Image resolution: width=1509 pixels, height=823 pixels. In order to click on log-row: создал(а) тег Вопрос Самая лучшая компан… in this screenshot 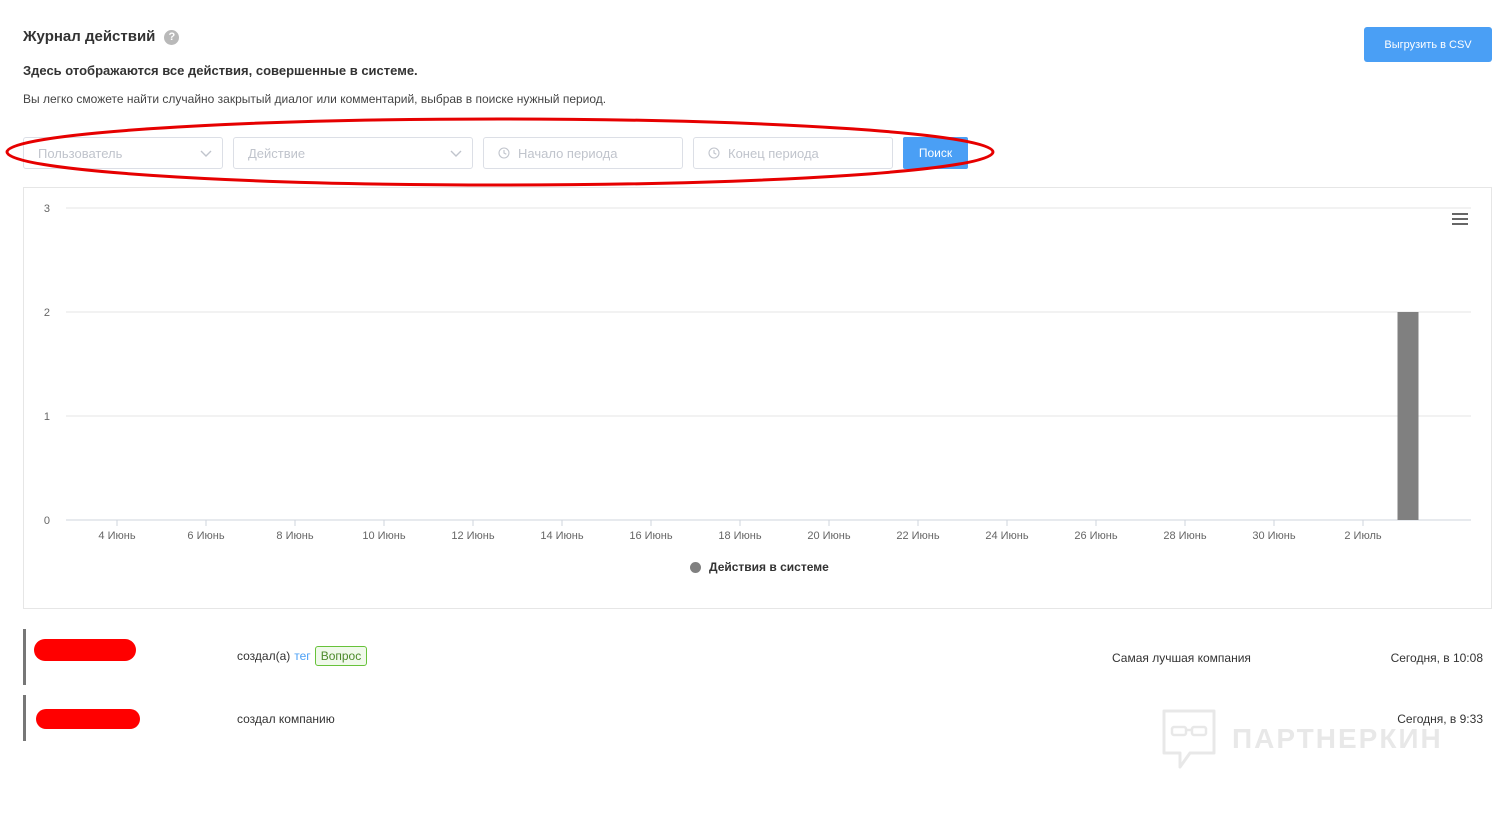, I will do `click(757, 657)`.